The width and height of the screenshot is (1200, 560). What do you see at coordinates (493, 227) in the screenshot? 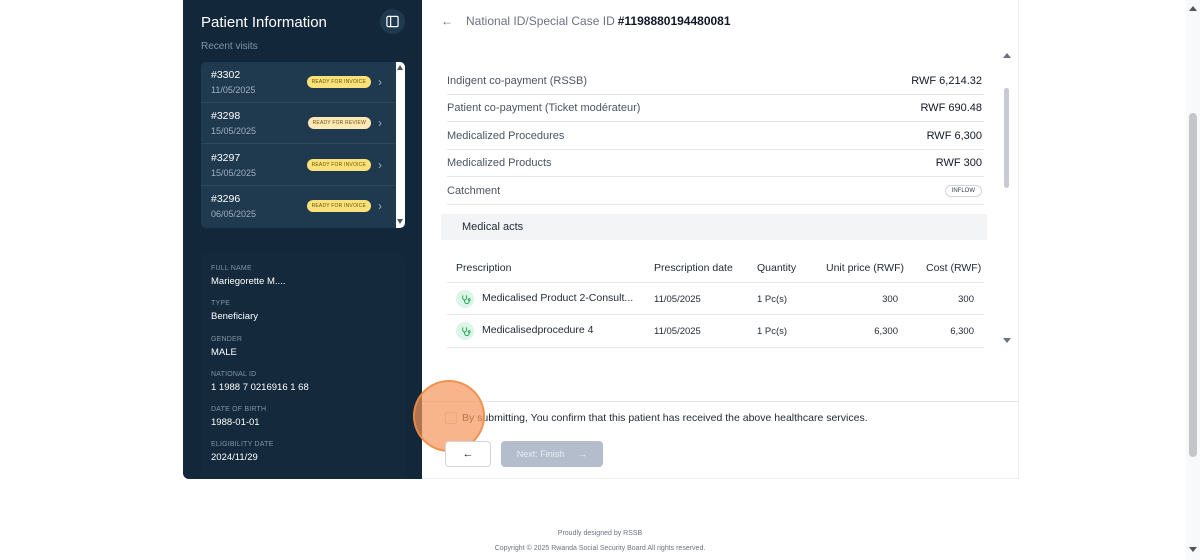
I see `section-title: Medical acts` at bounding box center [493, 227].